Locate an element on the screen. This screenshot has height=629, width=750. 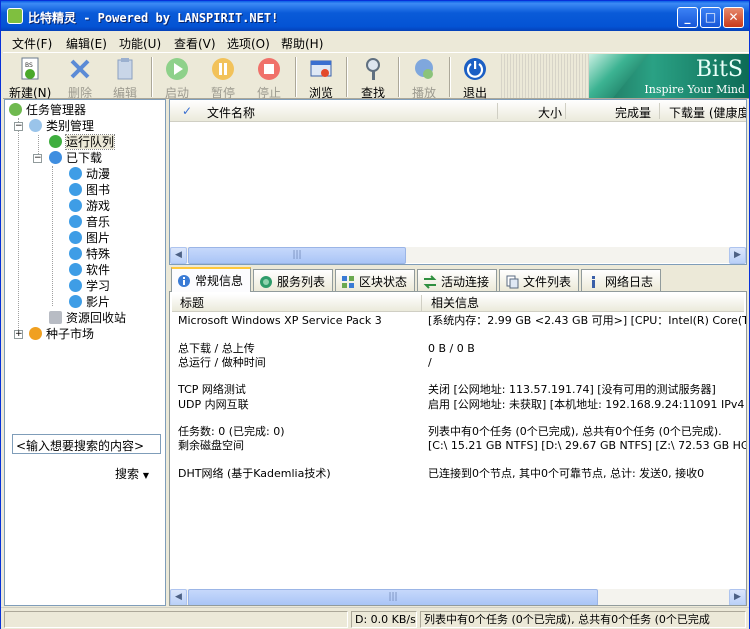
info-label: 总下载 / 总上传 is located at coordinates (216, 348).